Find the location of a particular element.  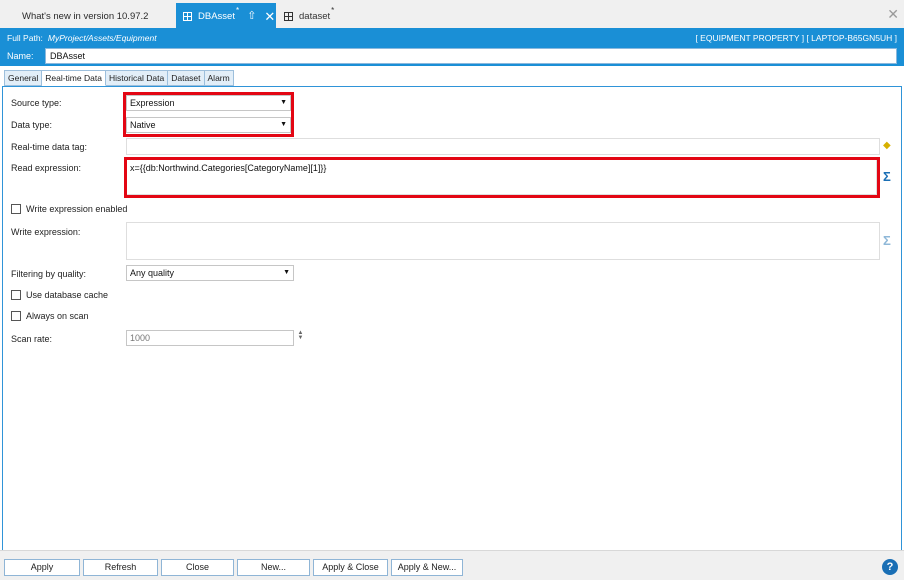

refresh-button: Refresh is located at coordinates (120, 567).